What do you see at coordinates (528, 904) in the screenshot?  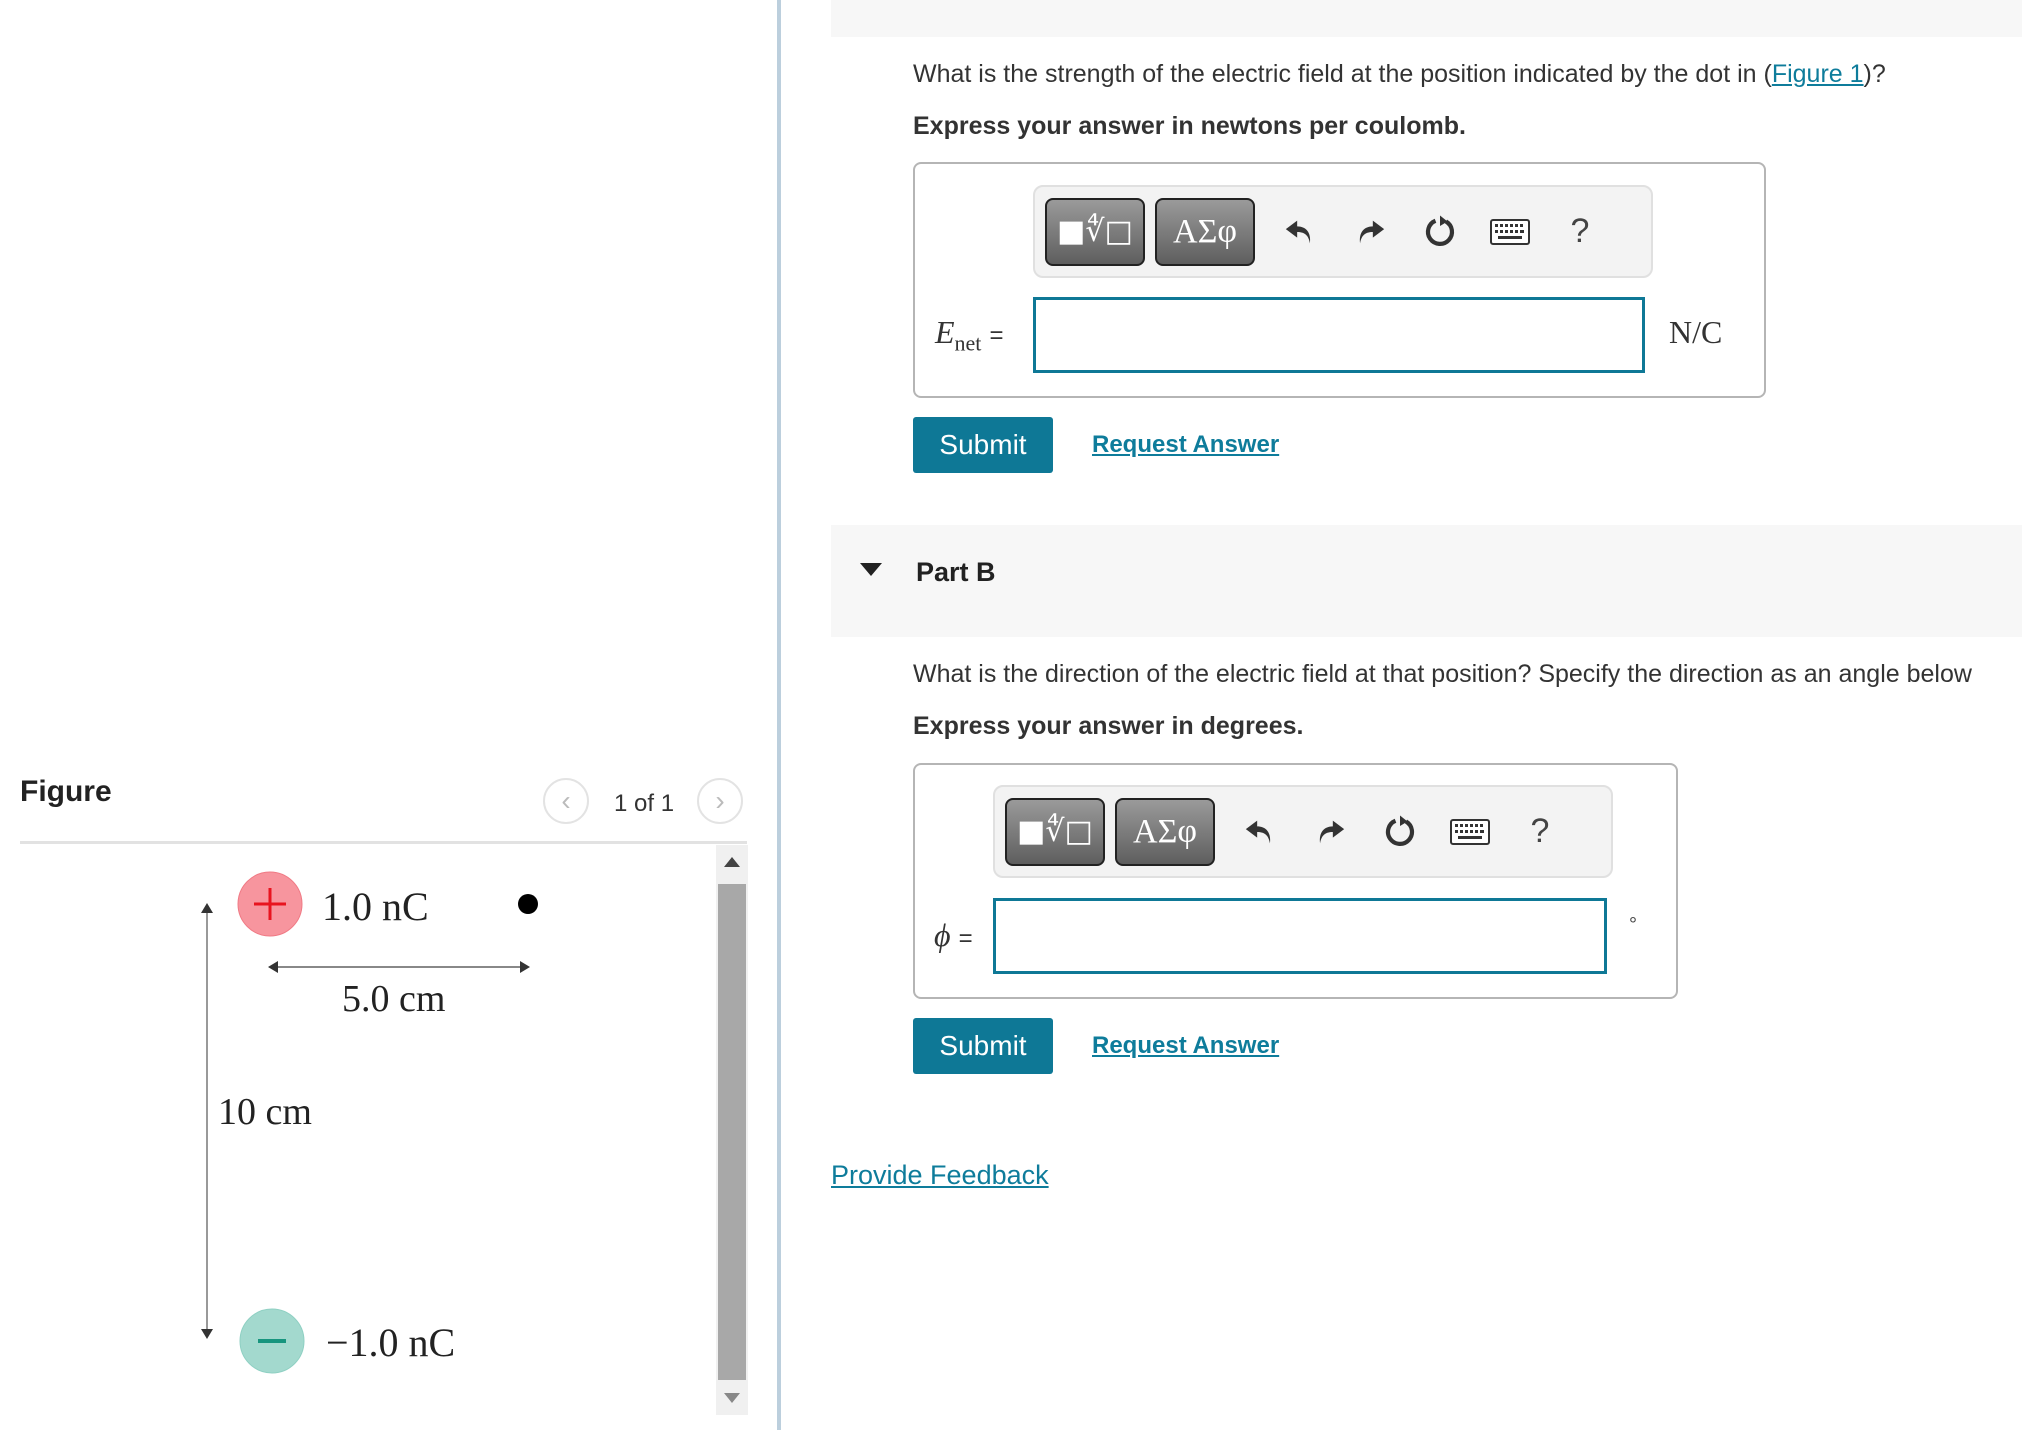 I see `field-point-dot` at bounding box center [528, 904].